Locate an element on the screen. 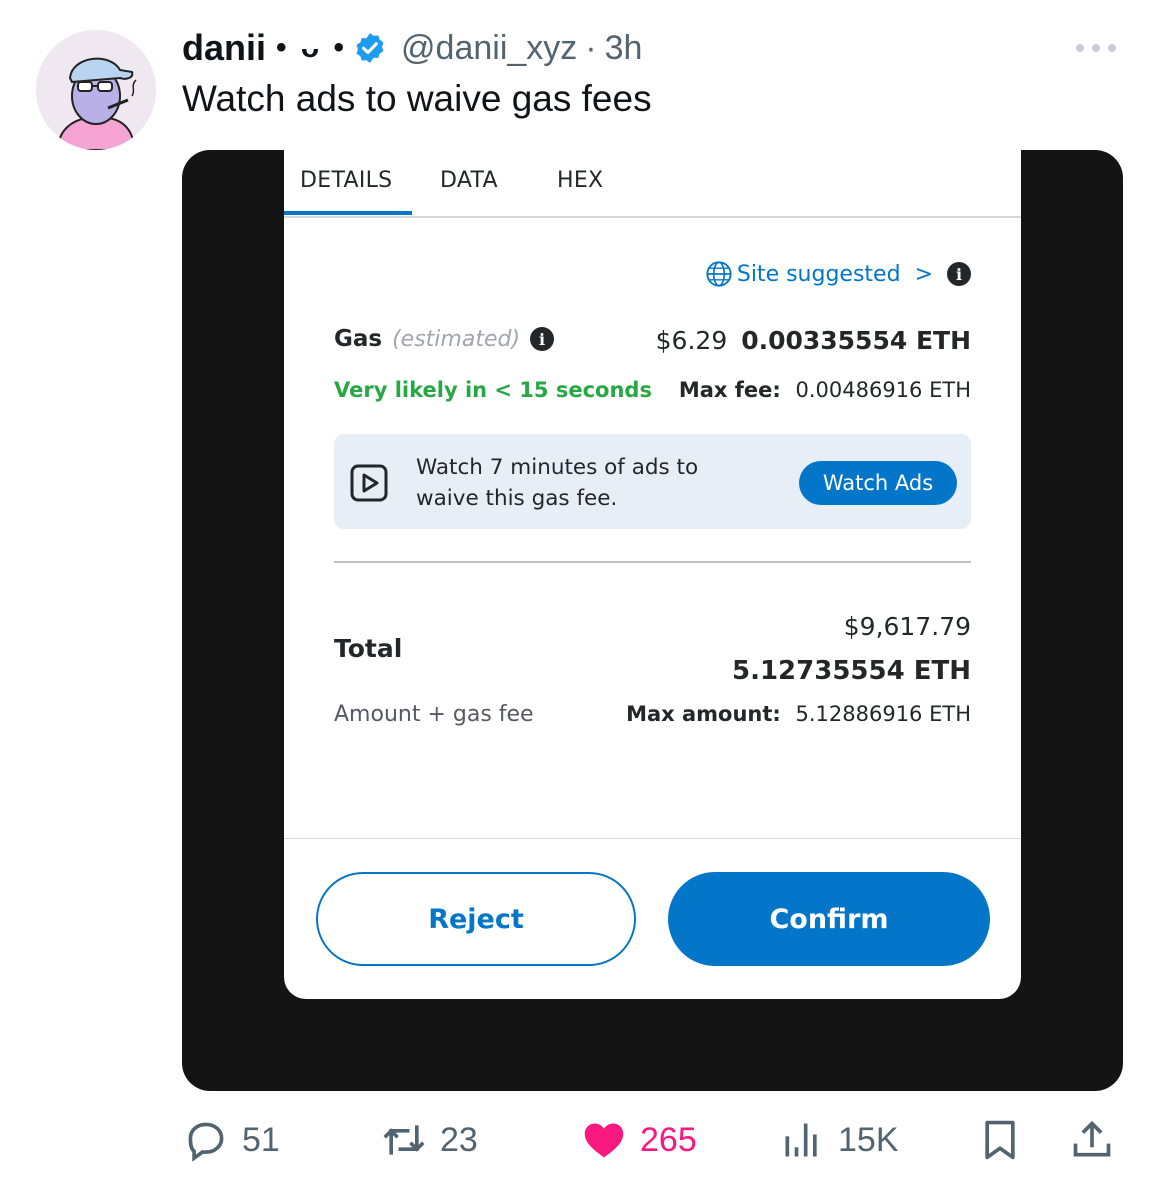  max-fee-value: 0.00486916 ETH is located at coordinates (883, 390).